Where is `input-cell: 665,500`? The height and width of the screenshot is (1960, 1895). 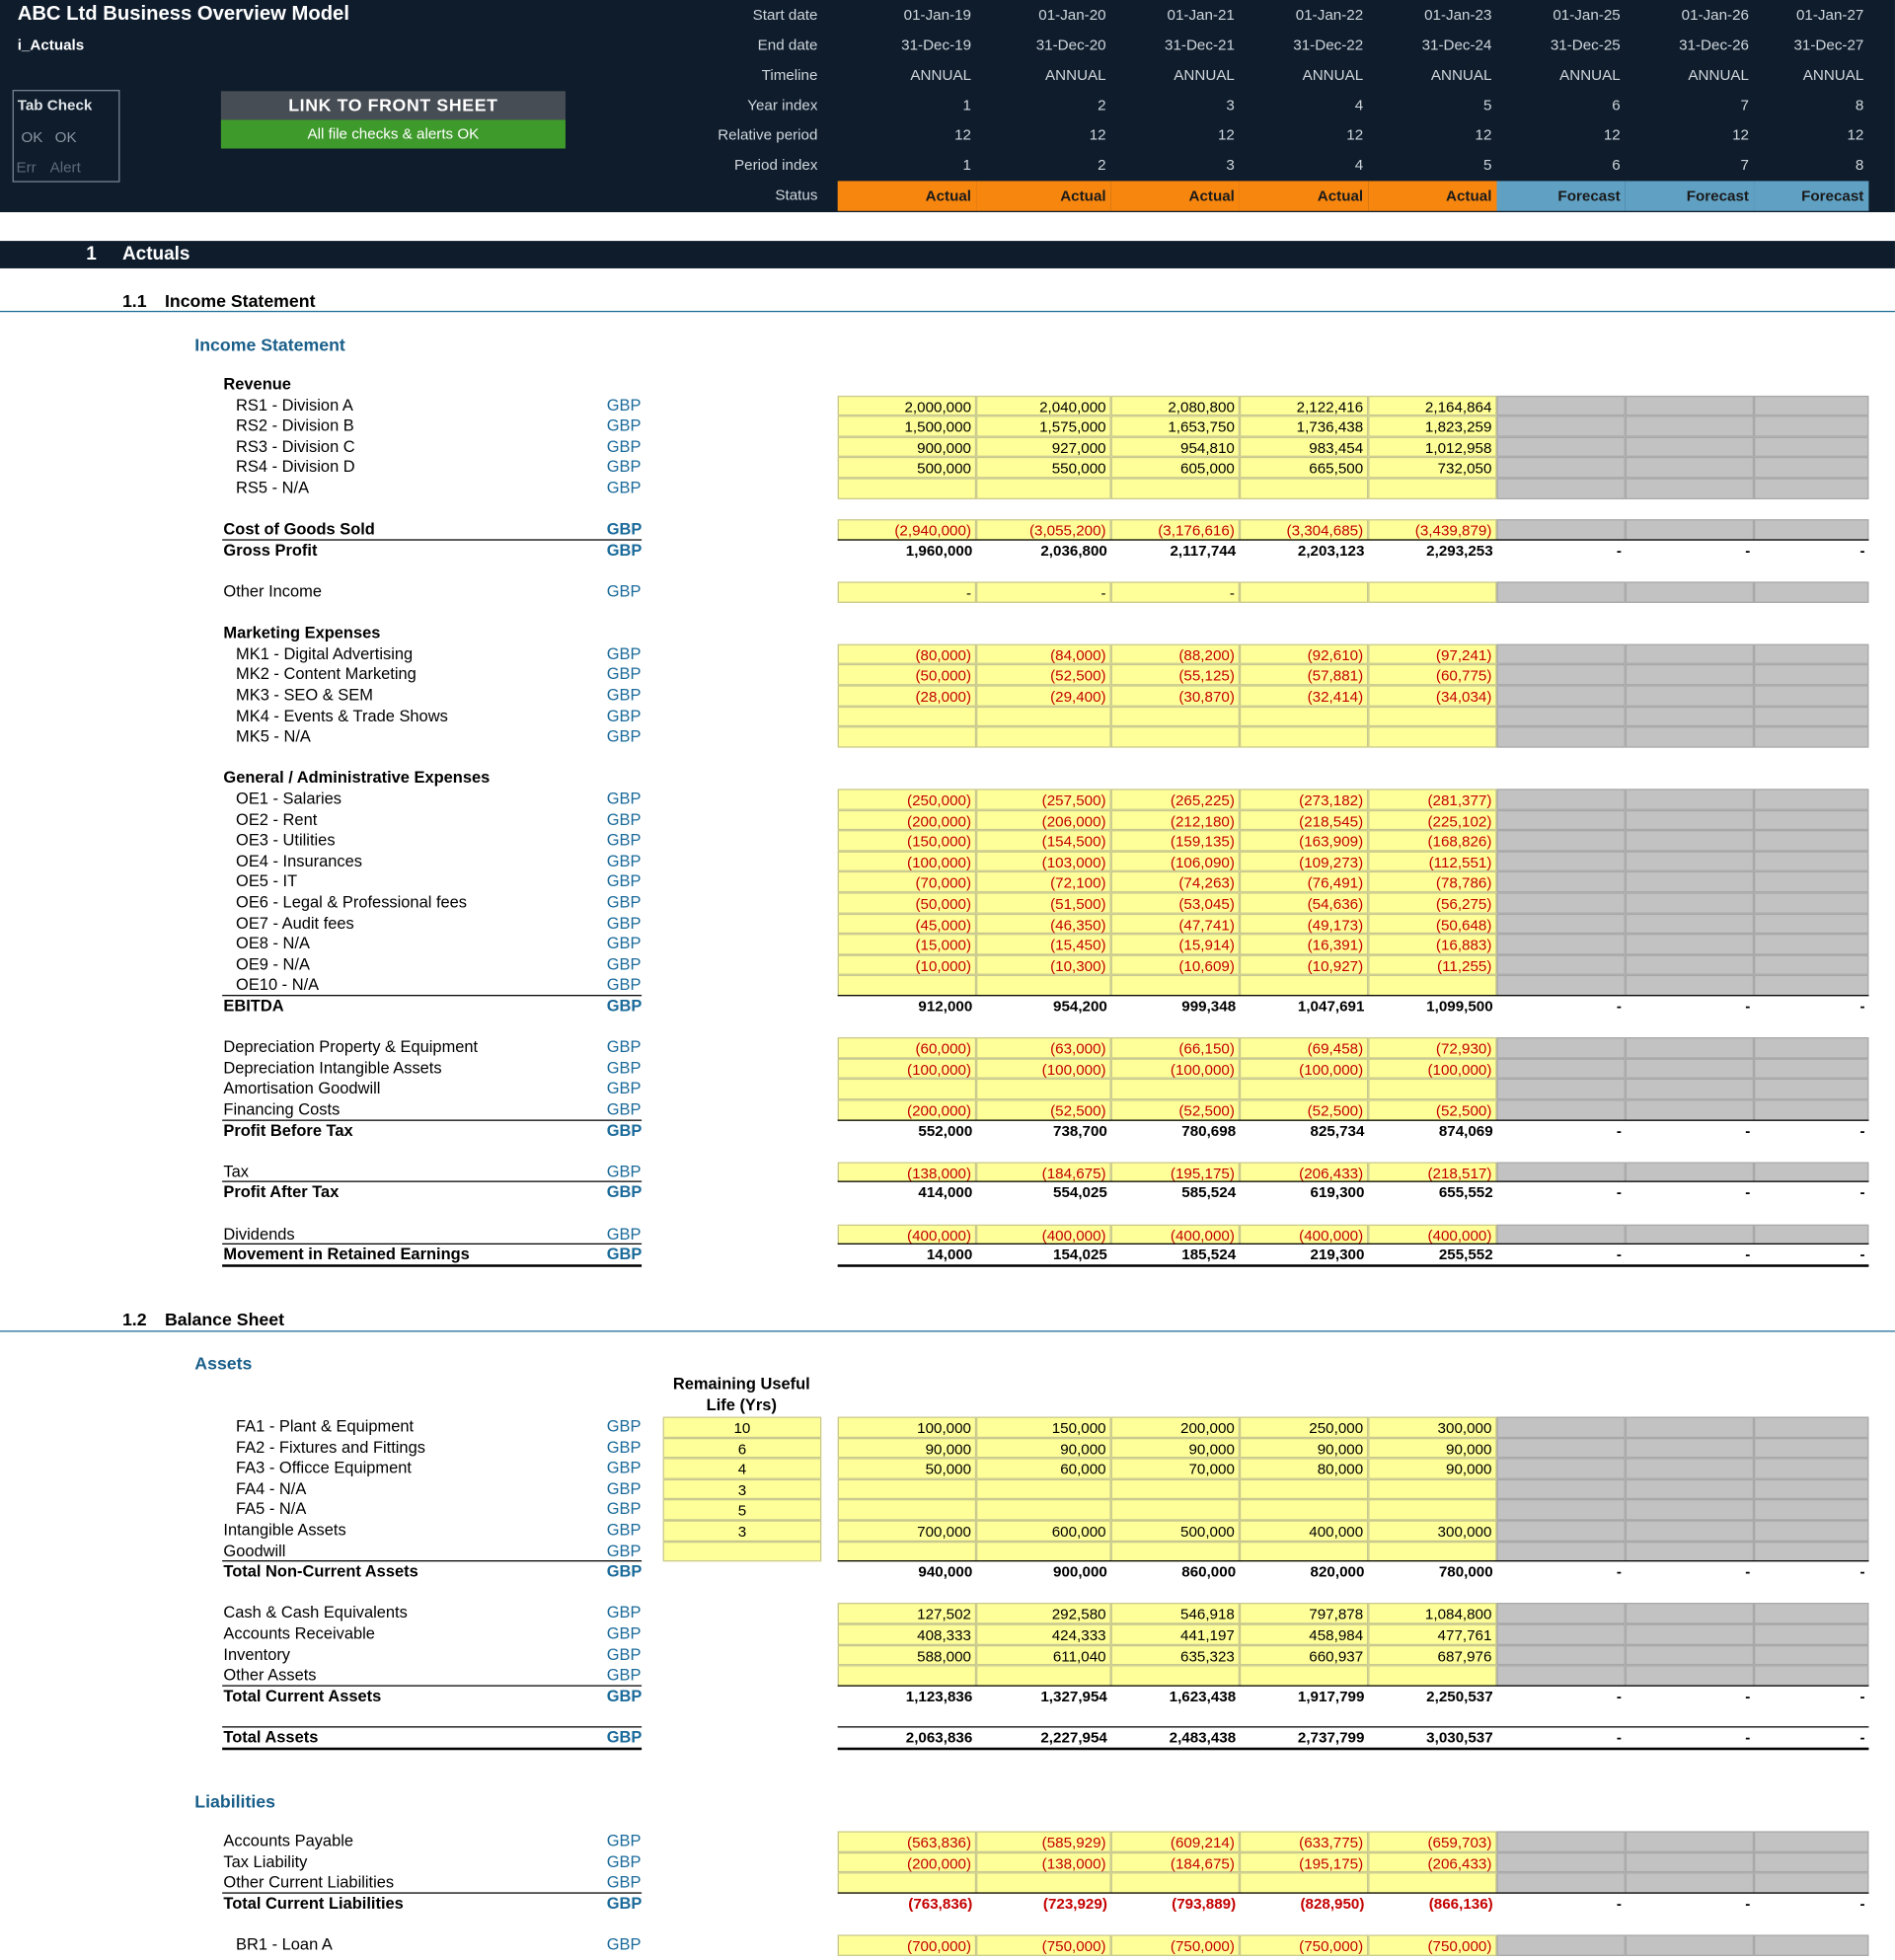
input-cell: 665,500 is located at coordinates (1304, 468).